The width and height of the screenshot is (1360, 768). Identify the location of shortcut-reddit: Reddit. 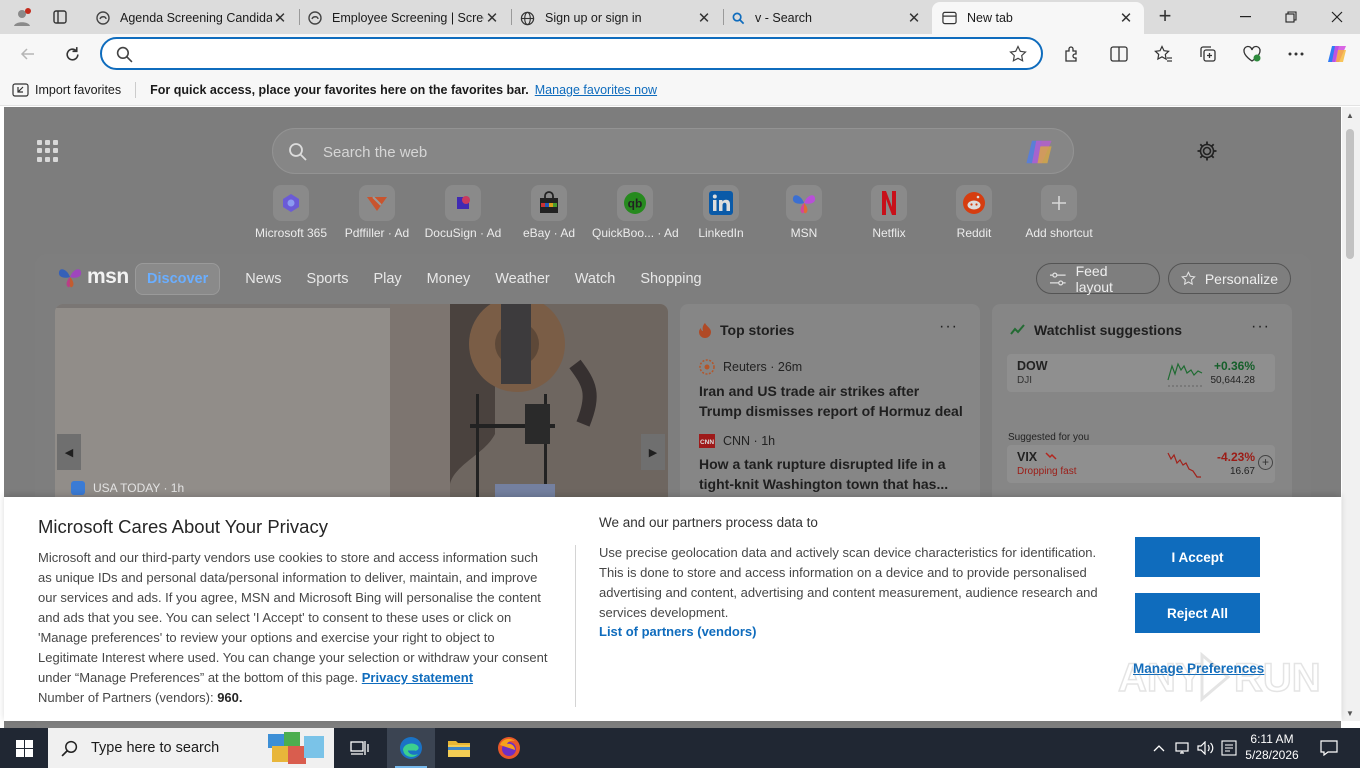
(974, 212).